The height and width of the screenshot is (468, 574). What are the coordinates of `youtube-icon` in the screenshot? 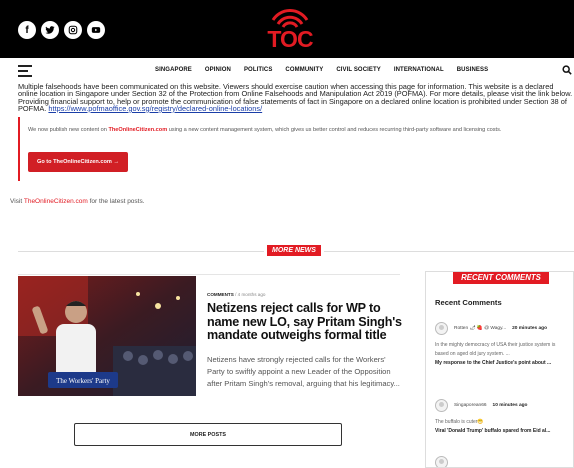 It's located at (96, 30).